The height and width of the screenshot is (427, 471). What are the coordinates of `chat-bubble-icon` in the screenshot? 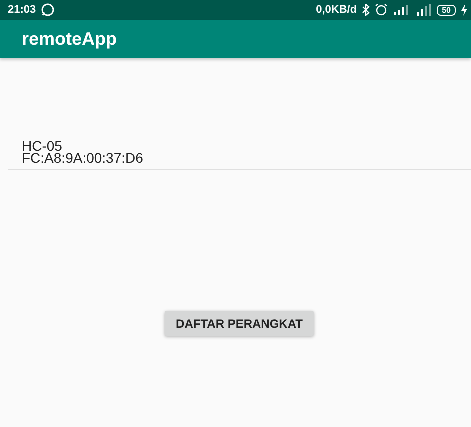 It's located at (48, 10).